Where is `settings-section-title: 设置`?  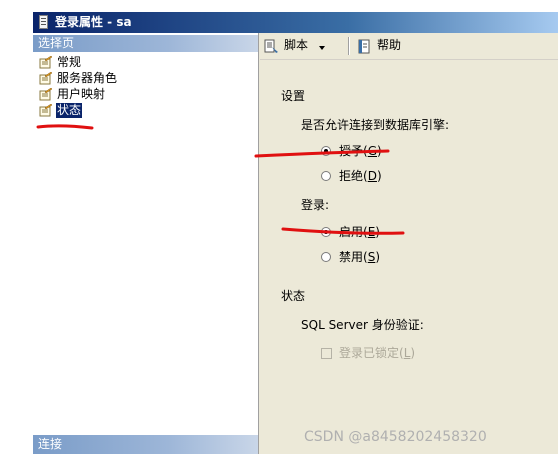
settings-section-title: 设置 is located at coordinates (293, 96).